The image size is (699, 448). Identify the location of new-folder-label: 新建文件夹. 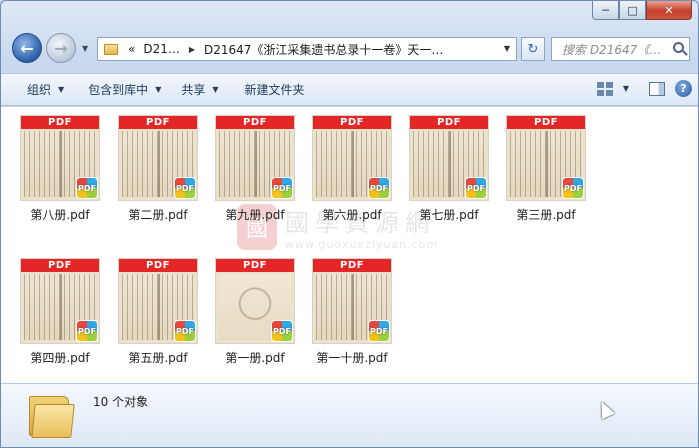
(274, 90).